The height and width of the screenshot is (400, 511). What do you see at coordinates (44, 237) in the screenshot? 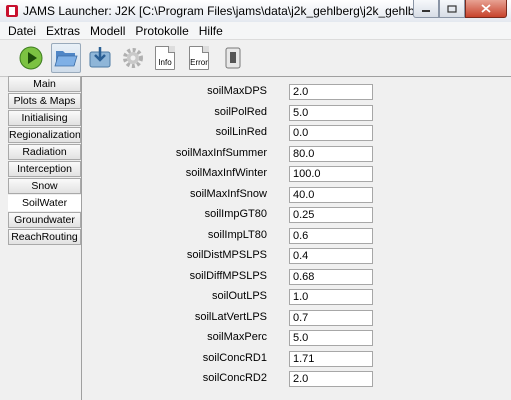
I see `tab-reachrouting: ReachRouting` at bounding box center [44, 237].